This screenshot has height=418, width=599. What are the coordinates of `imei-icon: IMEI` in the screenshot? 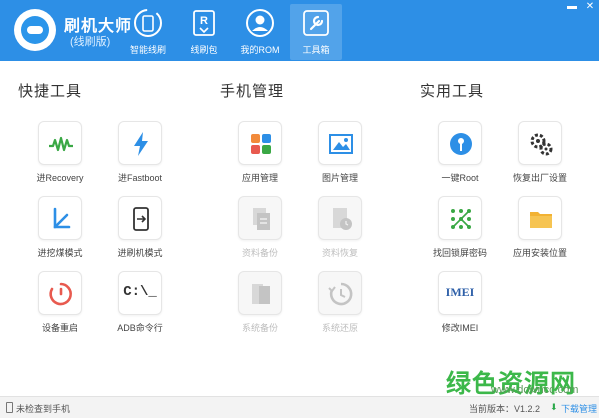 It's located at (460, 292).